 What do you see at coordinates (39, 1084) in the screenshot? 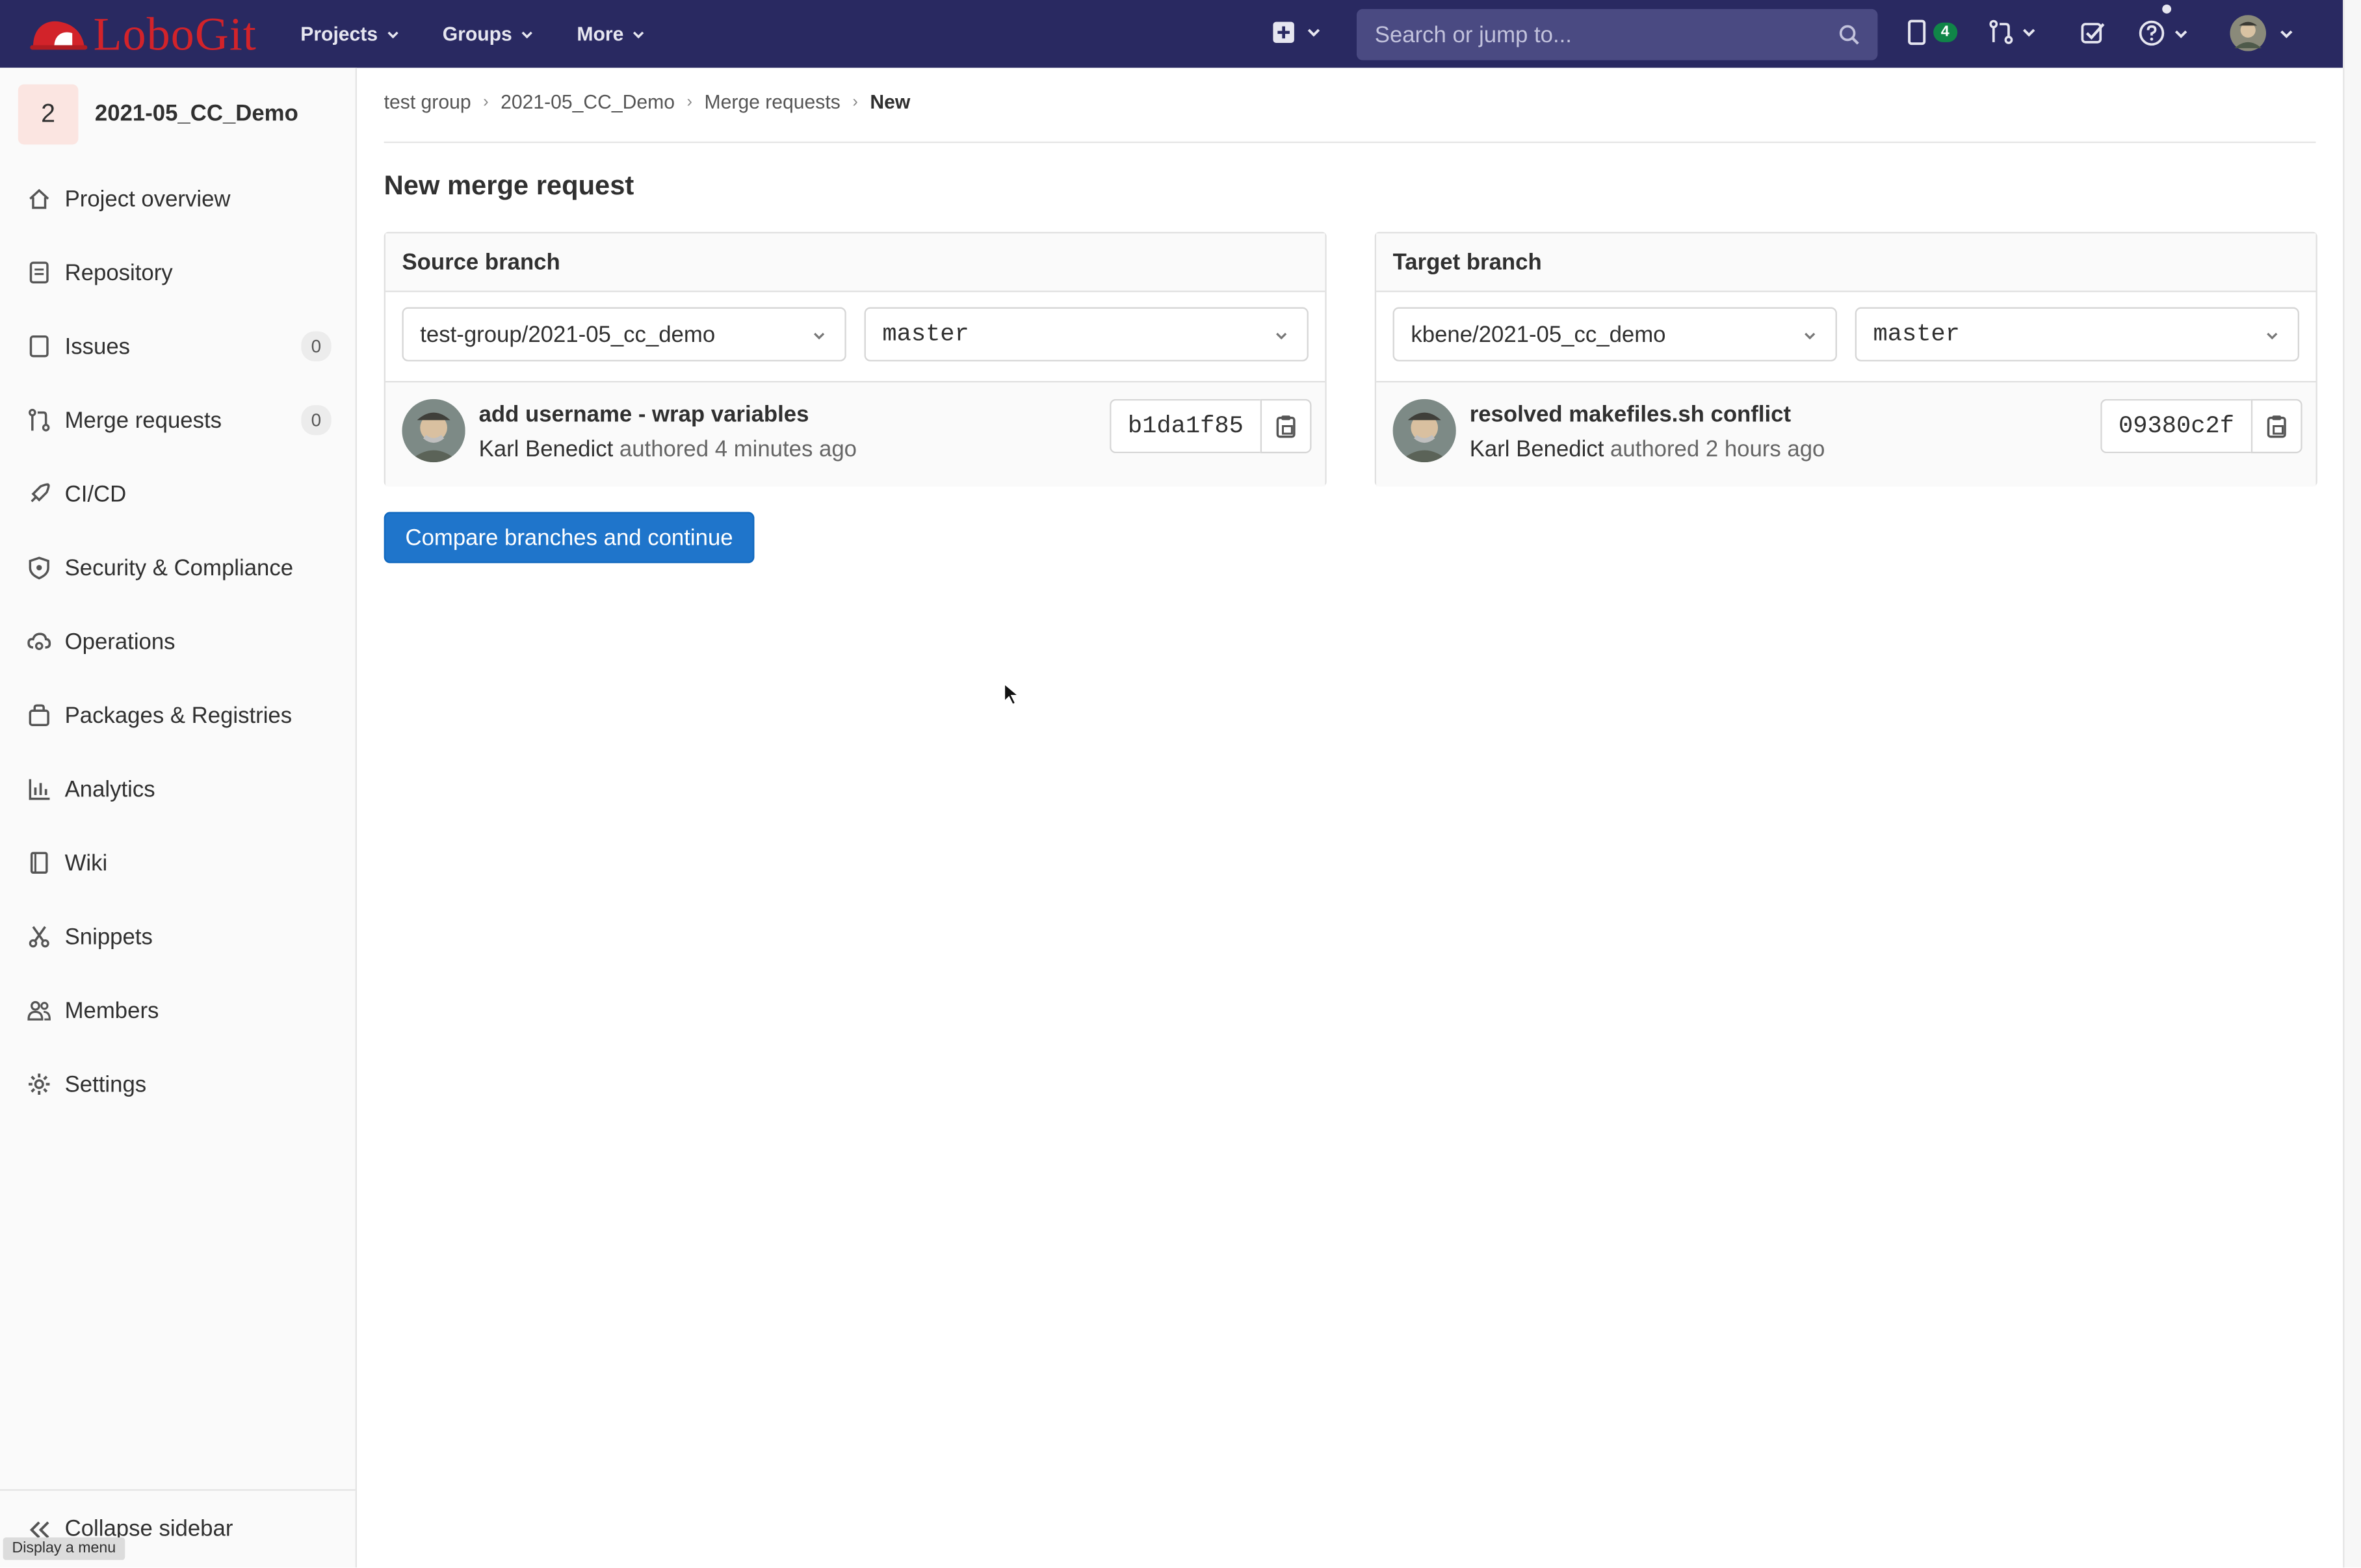
I see `gear-icon` at bounding box center [39, 1084].